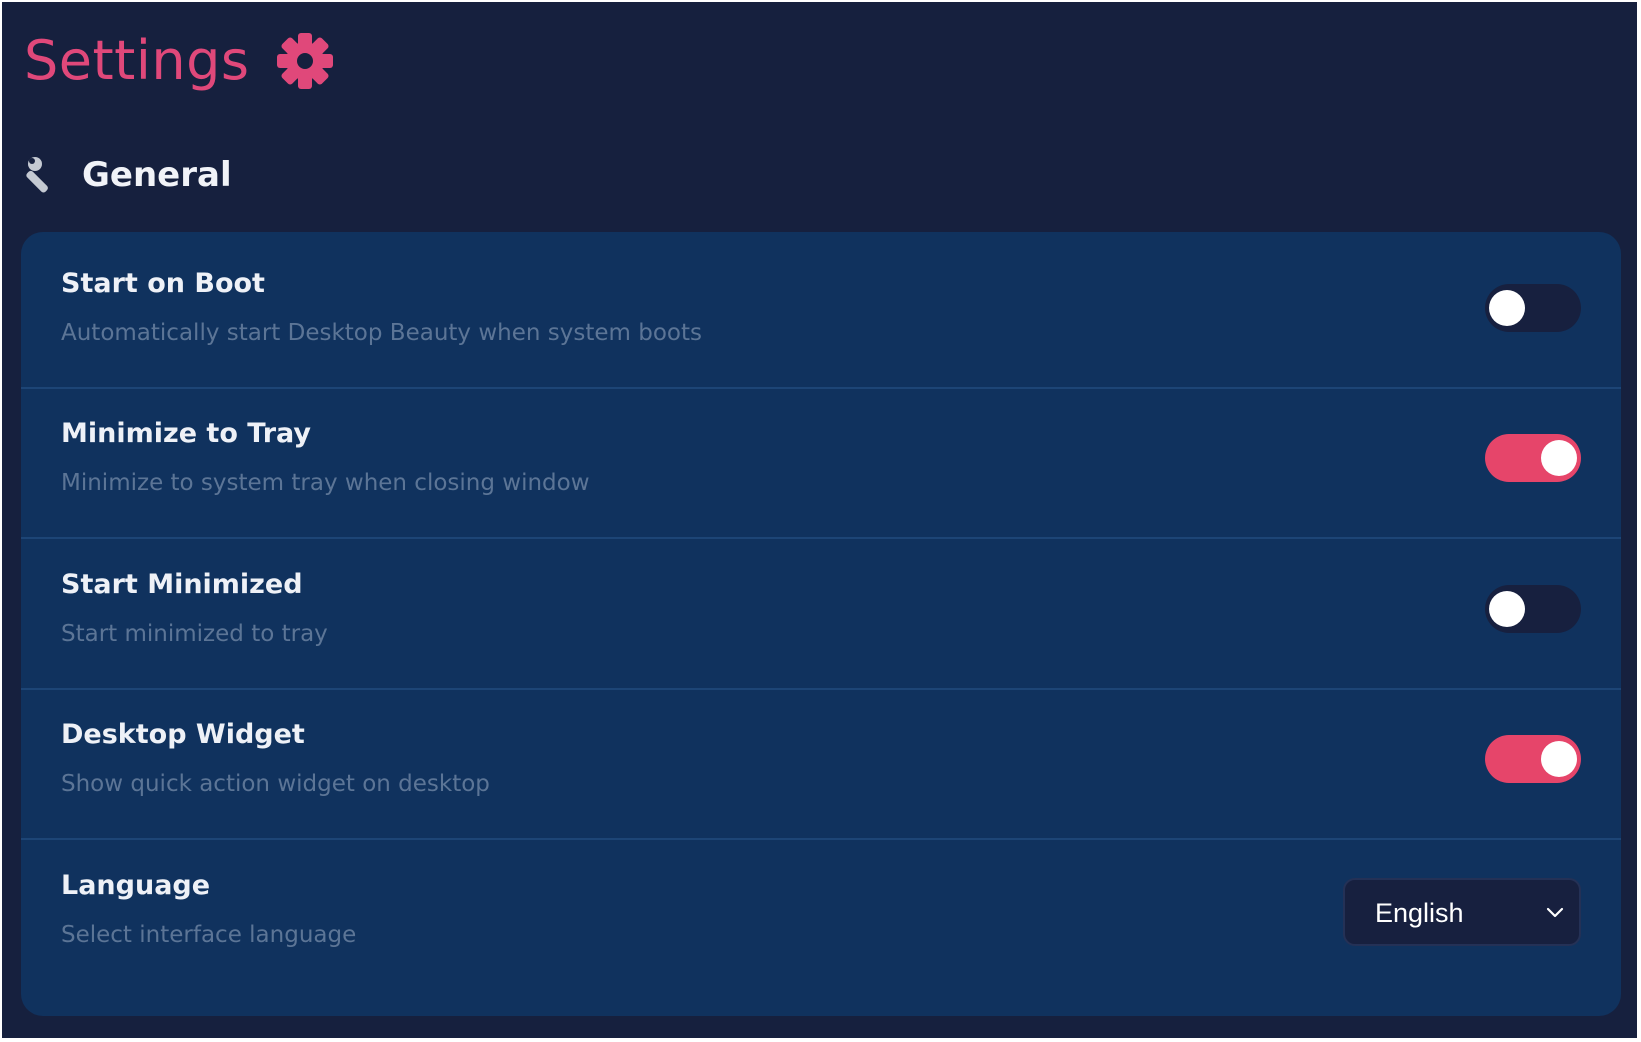  I want to click on setting-description: Show quick action widget on desktop, so click(275, 784).